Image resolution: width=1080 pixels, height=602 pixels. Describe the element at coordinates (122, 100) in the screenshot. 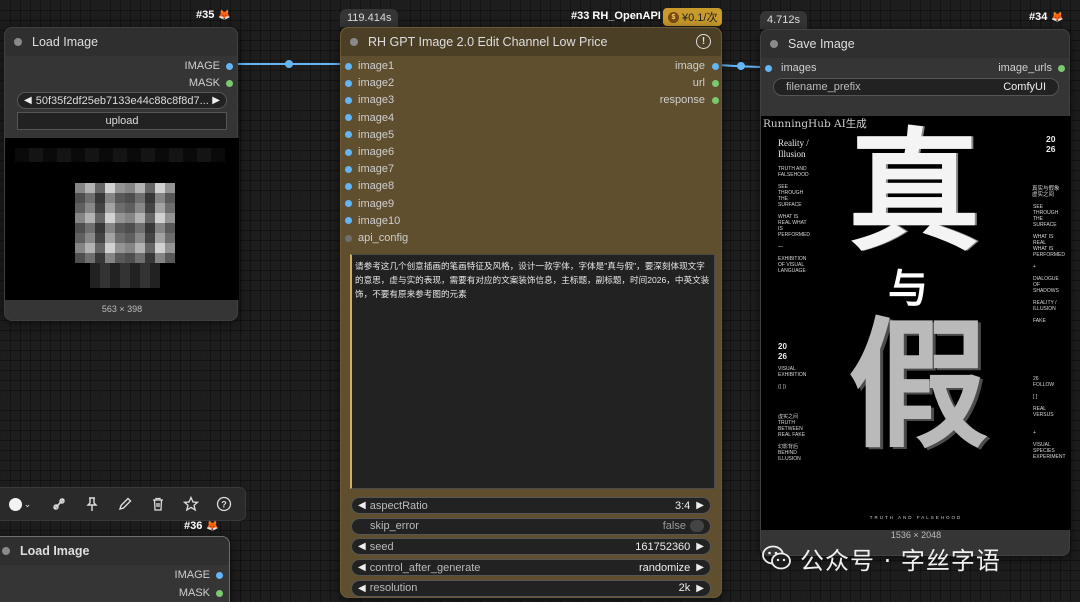

I see `image-select-combo: ◀ 50f35f2df25eb7133e44c88c8f8d7... ▶` at that location.